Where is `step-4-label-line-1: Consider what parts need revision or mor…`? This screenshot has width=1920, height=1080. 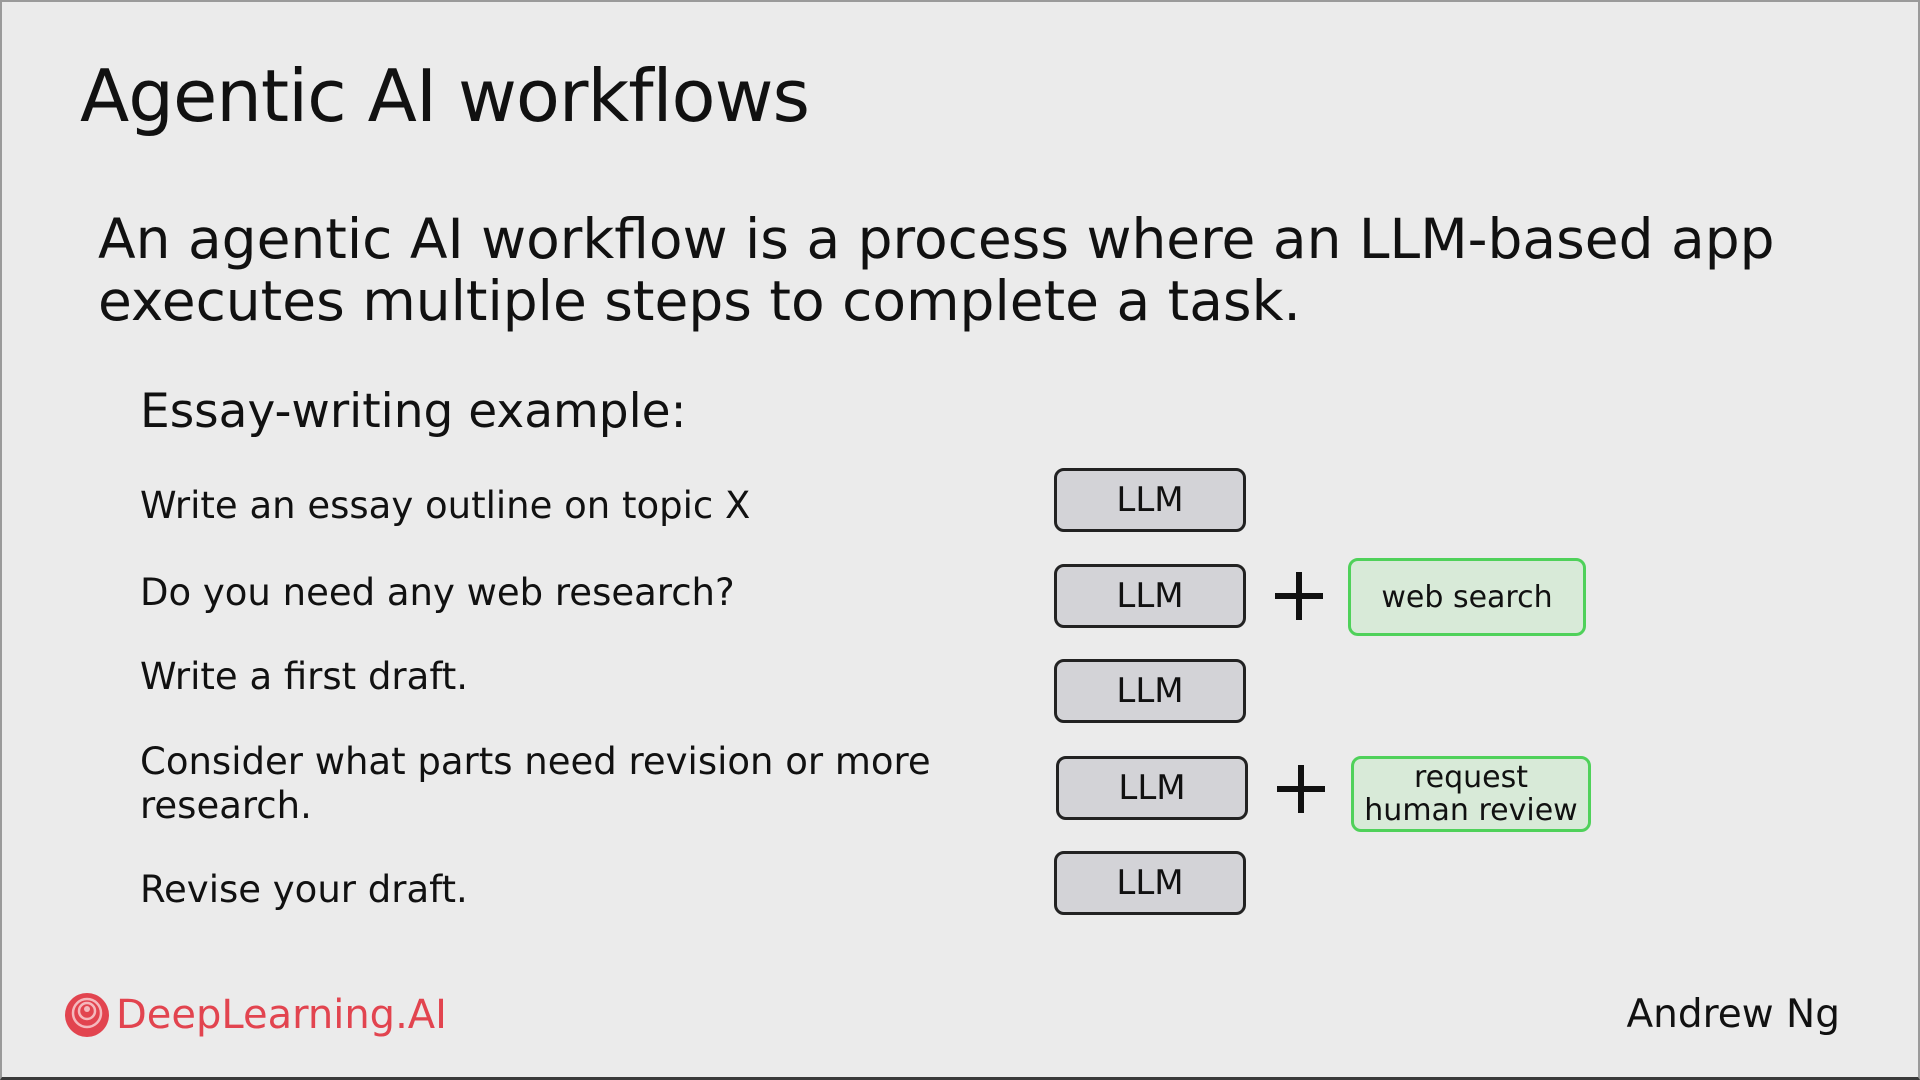
step-4-label-line-1: Consider what parts need revision or mor… is located at coordinates (535, 761).